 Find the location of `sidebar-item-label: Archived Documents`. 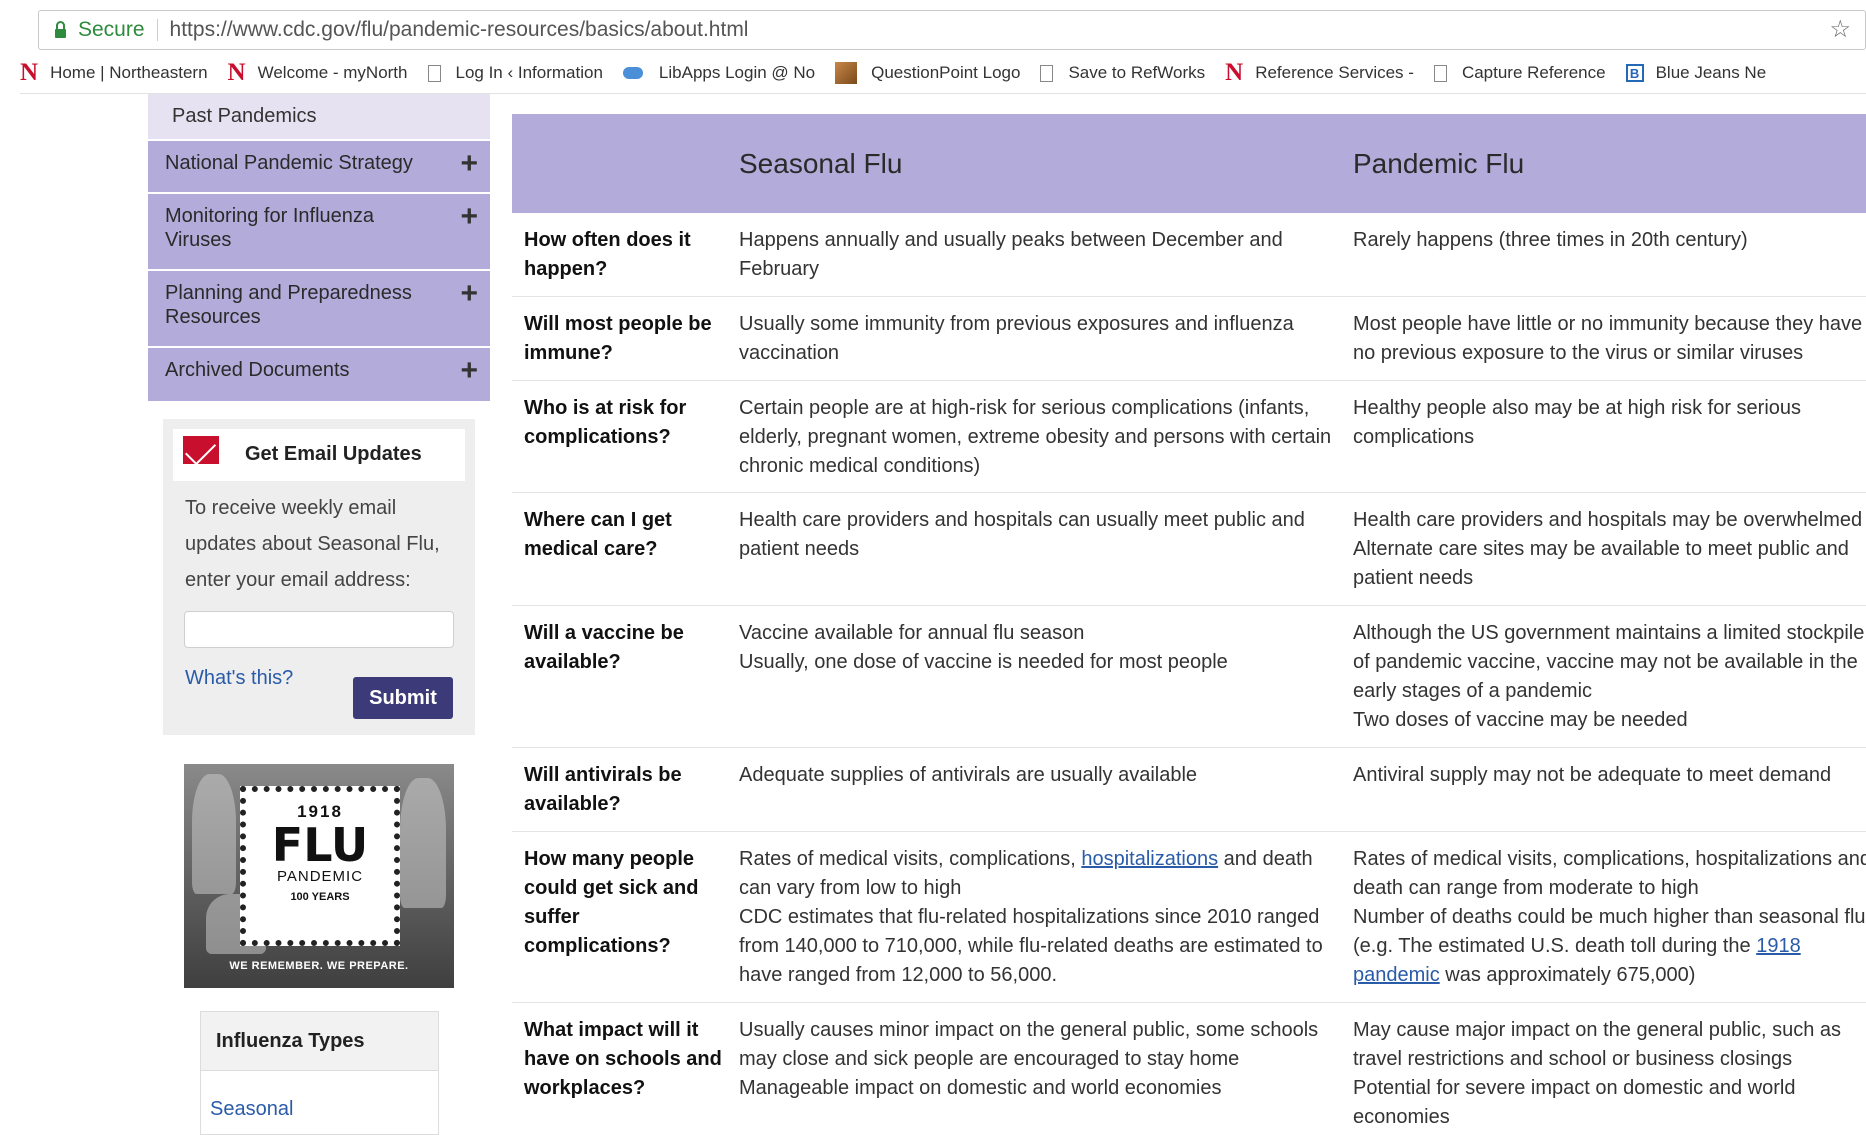

sidebar-item-label: Archived Documents is located at coordinates (257, 370).